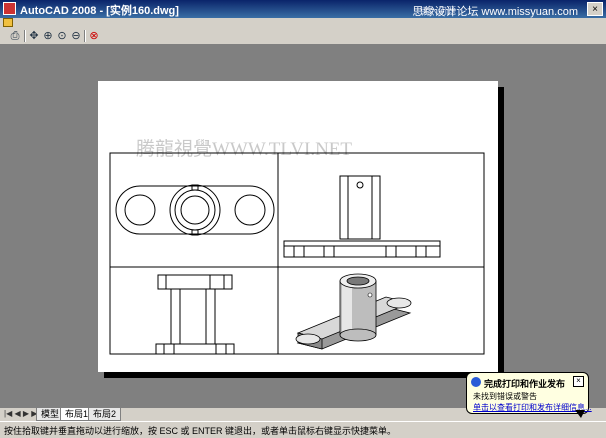  I want to click on front-view, so click(362, 216).